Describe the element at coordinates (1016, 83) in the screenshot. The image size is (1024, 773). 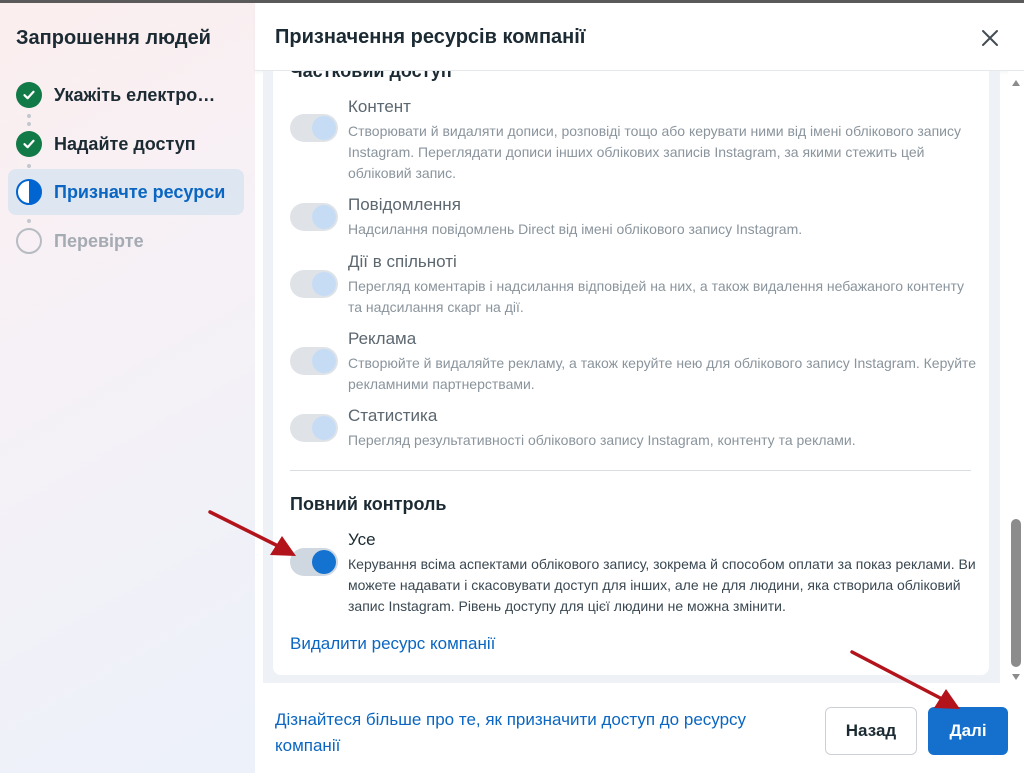
I see `scroll-up-arrow-icon` at that location.